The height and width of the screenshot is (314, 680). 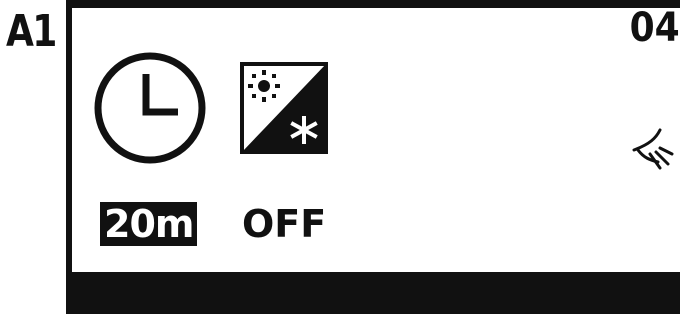 What do you see at coordinates (150, 108) in the screenshot?
I see `clock-icon` at bounding box center [150, 108].